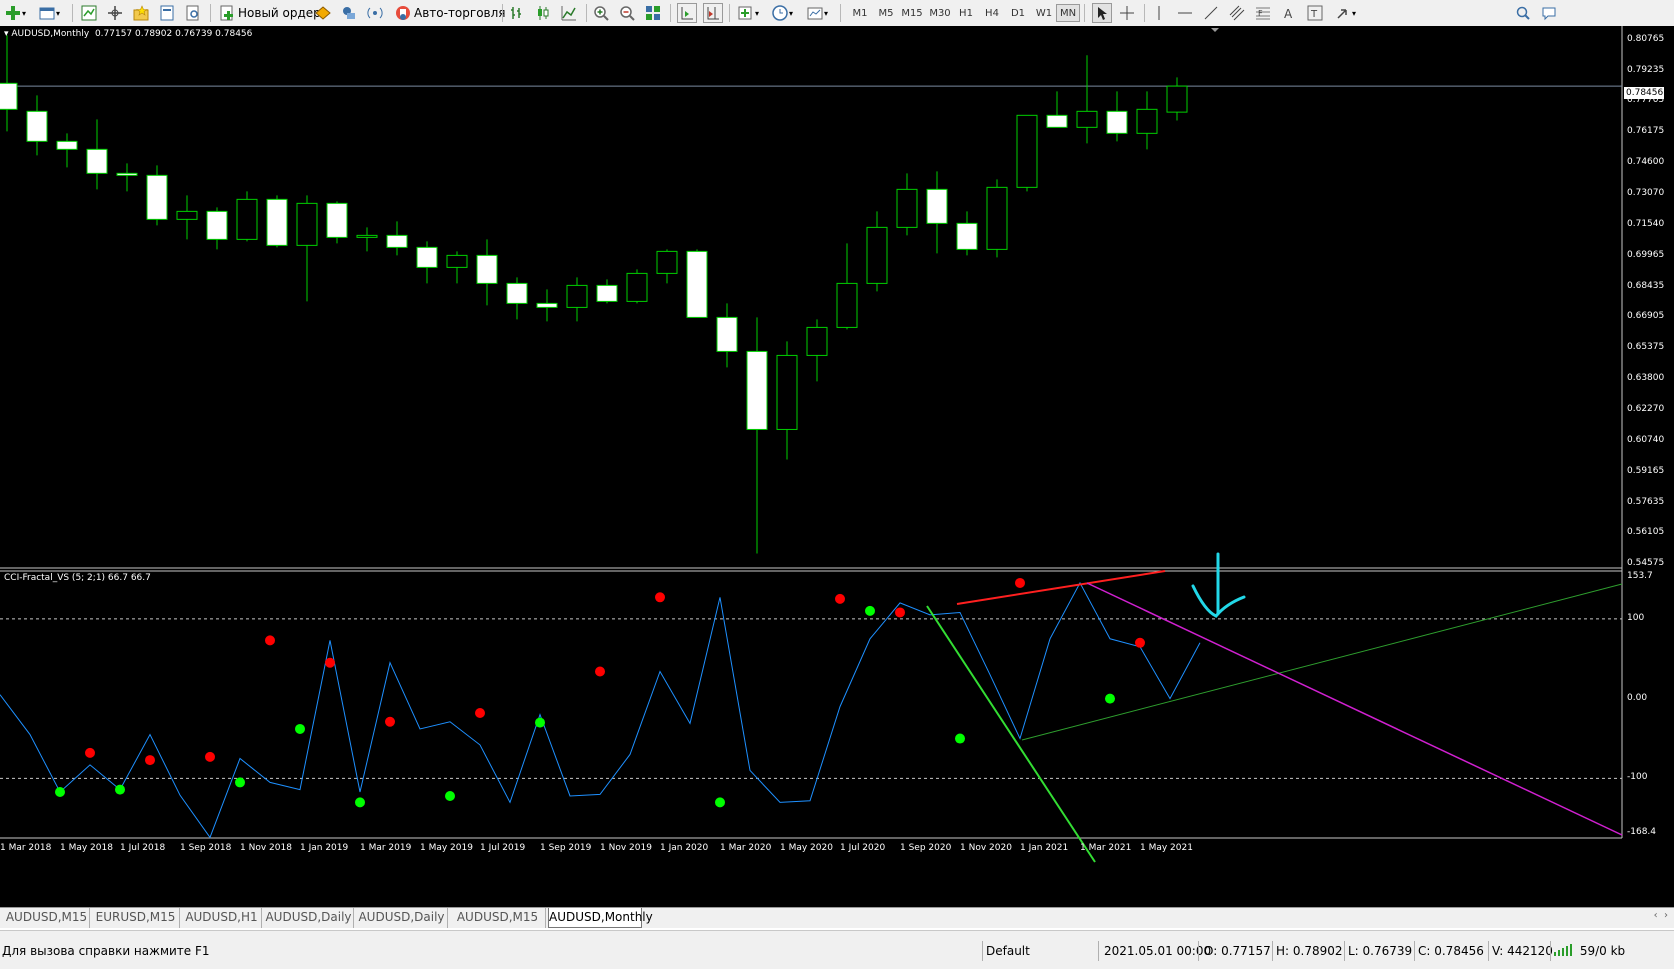 The width and height of the screenshot is (1674, 969). Describe the element at coordinates (600, 918) in the screenshot. I see `chart-tab: AUDUSD,Monthly` at that location.